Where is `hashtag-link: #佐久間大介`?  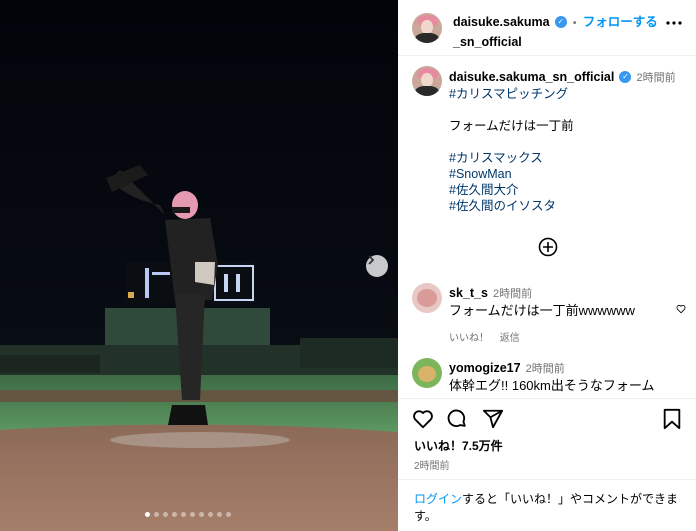 hashtag-link: #佐久間大介 is located at coordinates (569, 190).